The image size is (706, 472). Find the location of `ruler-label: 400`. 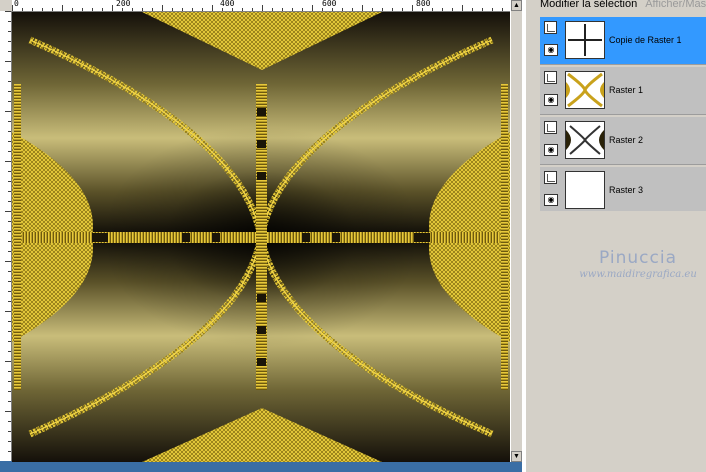

ruler-label: 400 is located at coordinates (227, 4).